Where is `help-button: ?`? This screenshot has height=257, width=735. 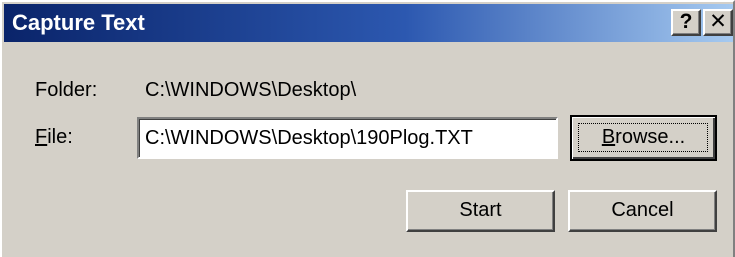
help-button: ? is located at coordinates (686, 22).